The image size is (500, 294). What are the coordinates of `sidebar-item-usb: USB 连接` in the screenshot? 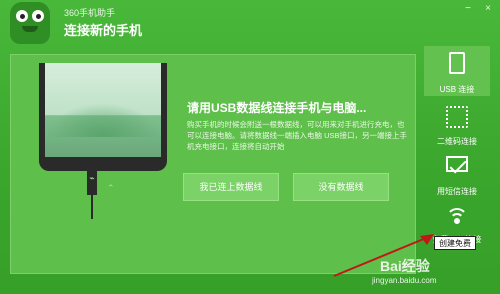 It's located at (457, 71).